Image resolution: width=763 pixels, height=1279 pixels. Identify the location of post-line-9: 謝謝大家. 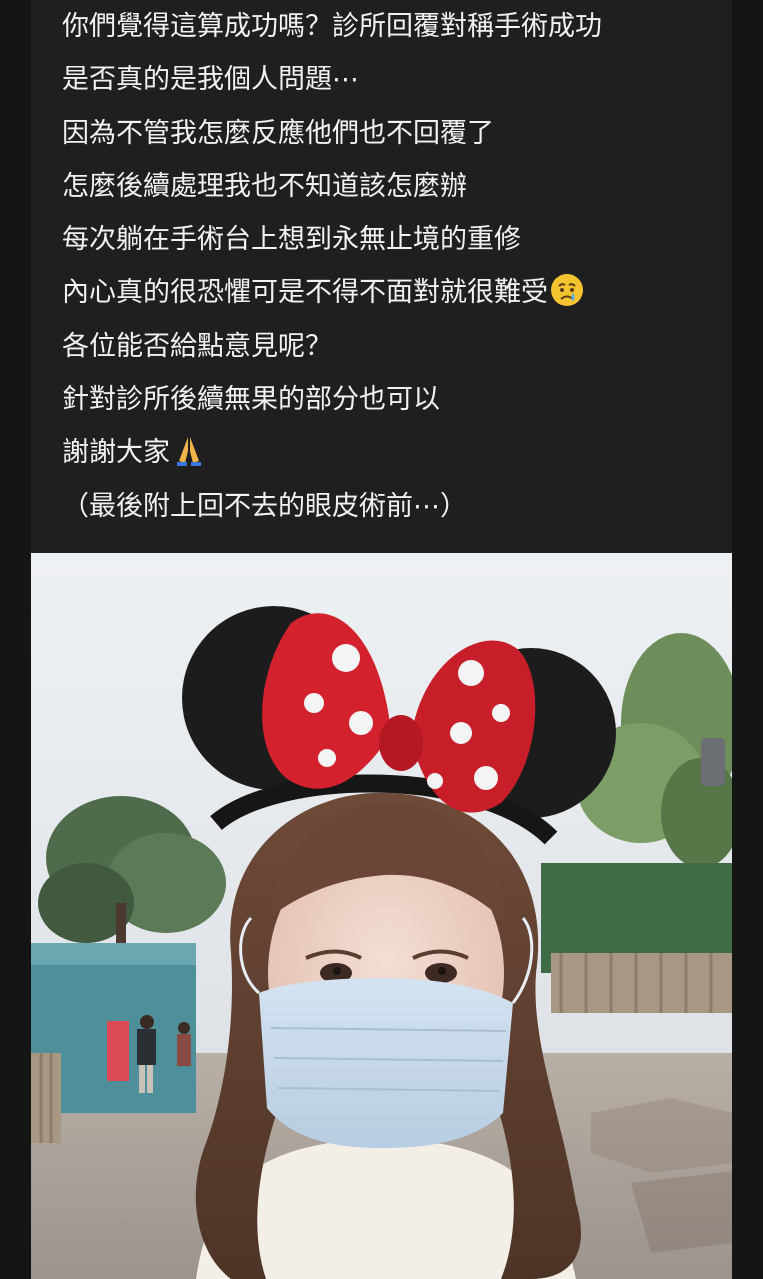
(116, 453).